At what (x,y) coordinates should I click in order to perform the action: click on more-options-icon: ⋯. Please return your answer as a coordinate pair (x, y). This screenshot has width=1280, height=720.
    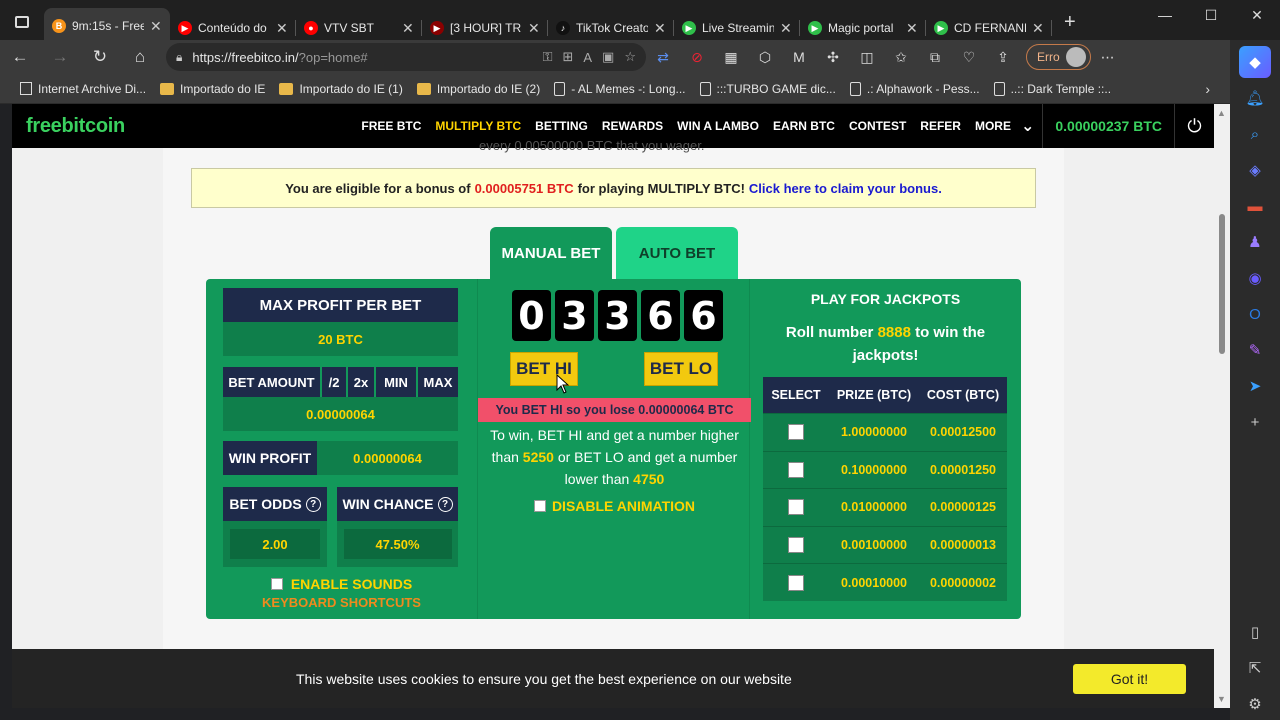
    Looking at the image, I should click on (1108, 57).